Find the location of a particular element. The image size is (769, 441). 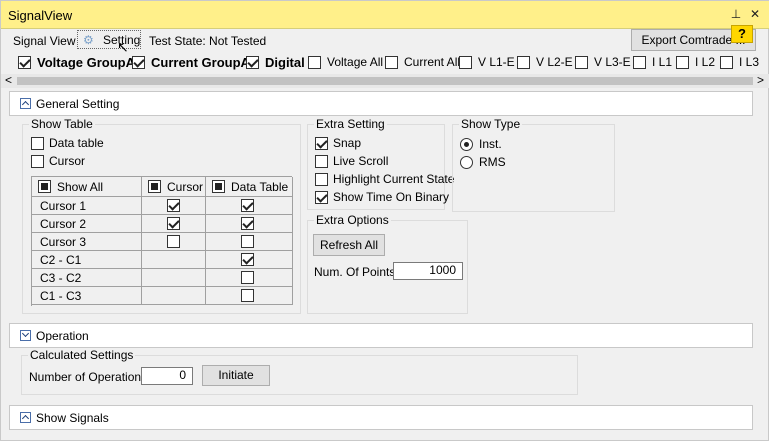

table-row: C2 - C1 is located at coordinates (87, 260).